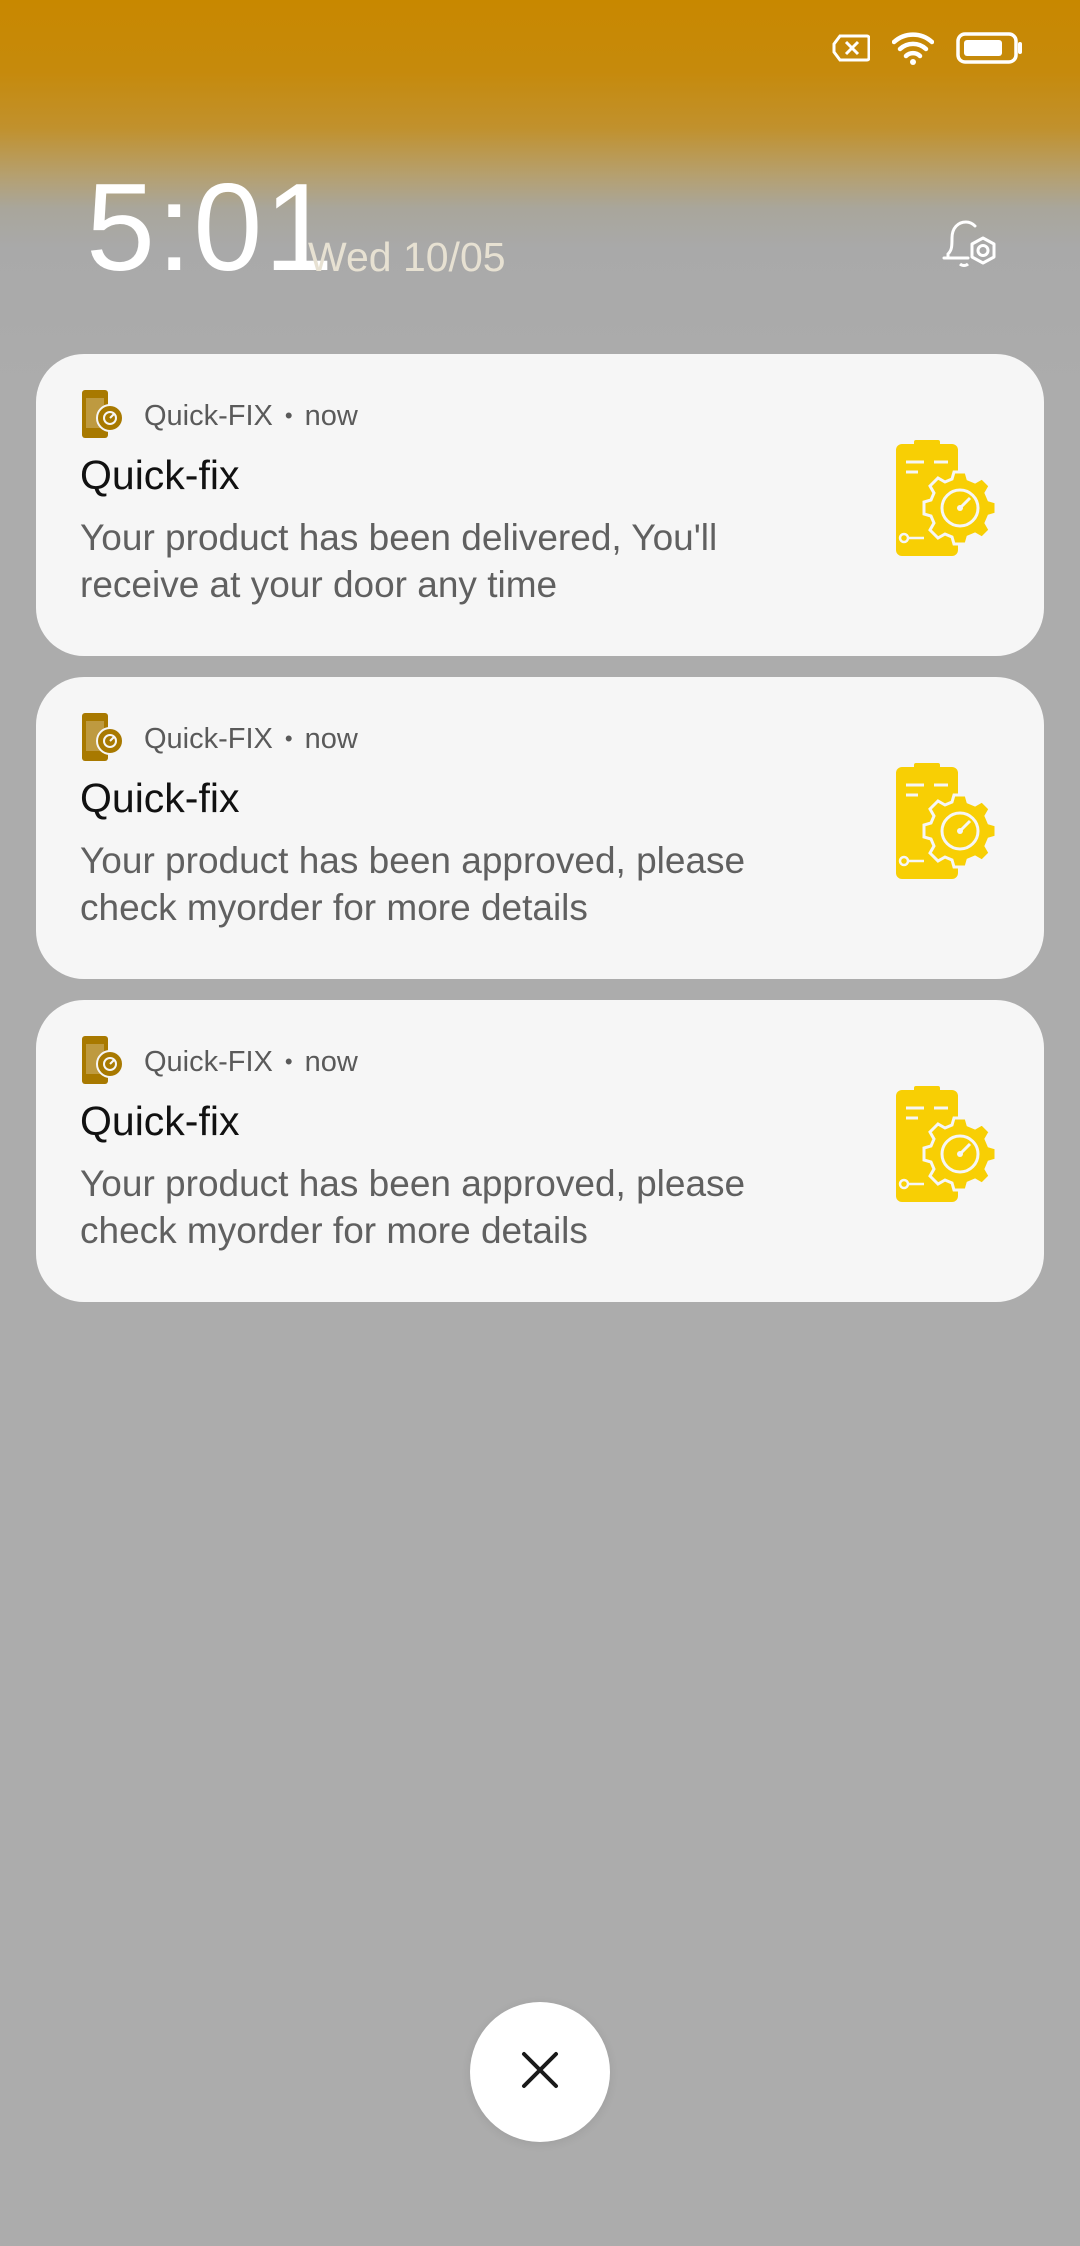 This screenshot has height=2246, width=1080. I want to click on battery-icon, so click(990, 48).